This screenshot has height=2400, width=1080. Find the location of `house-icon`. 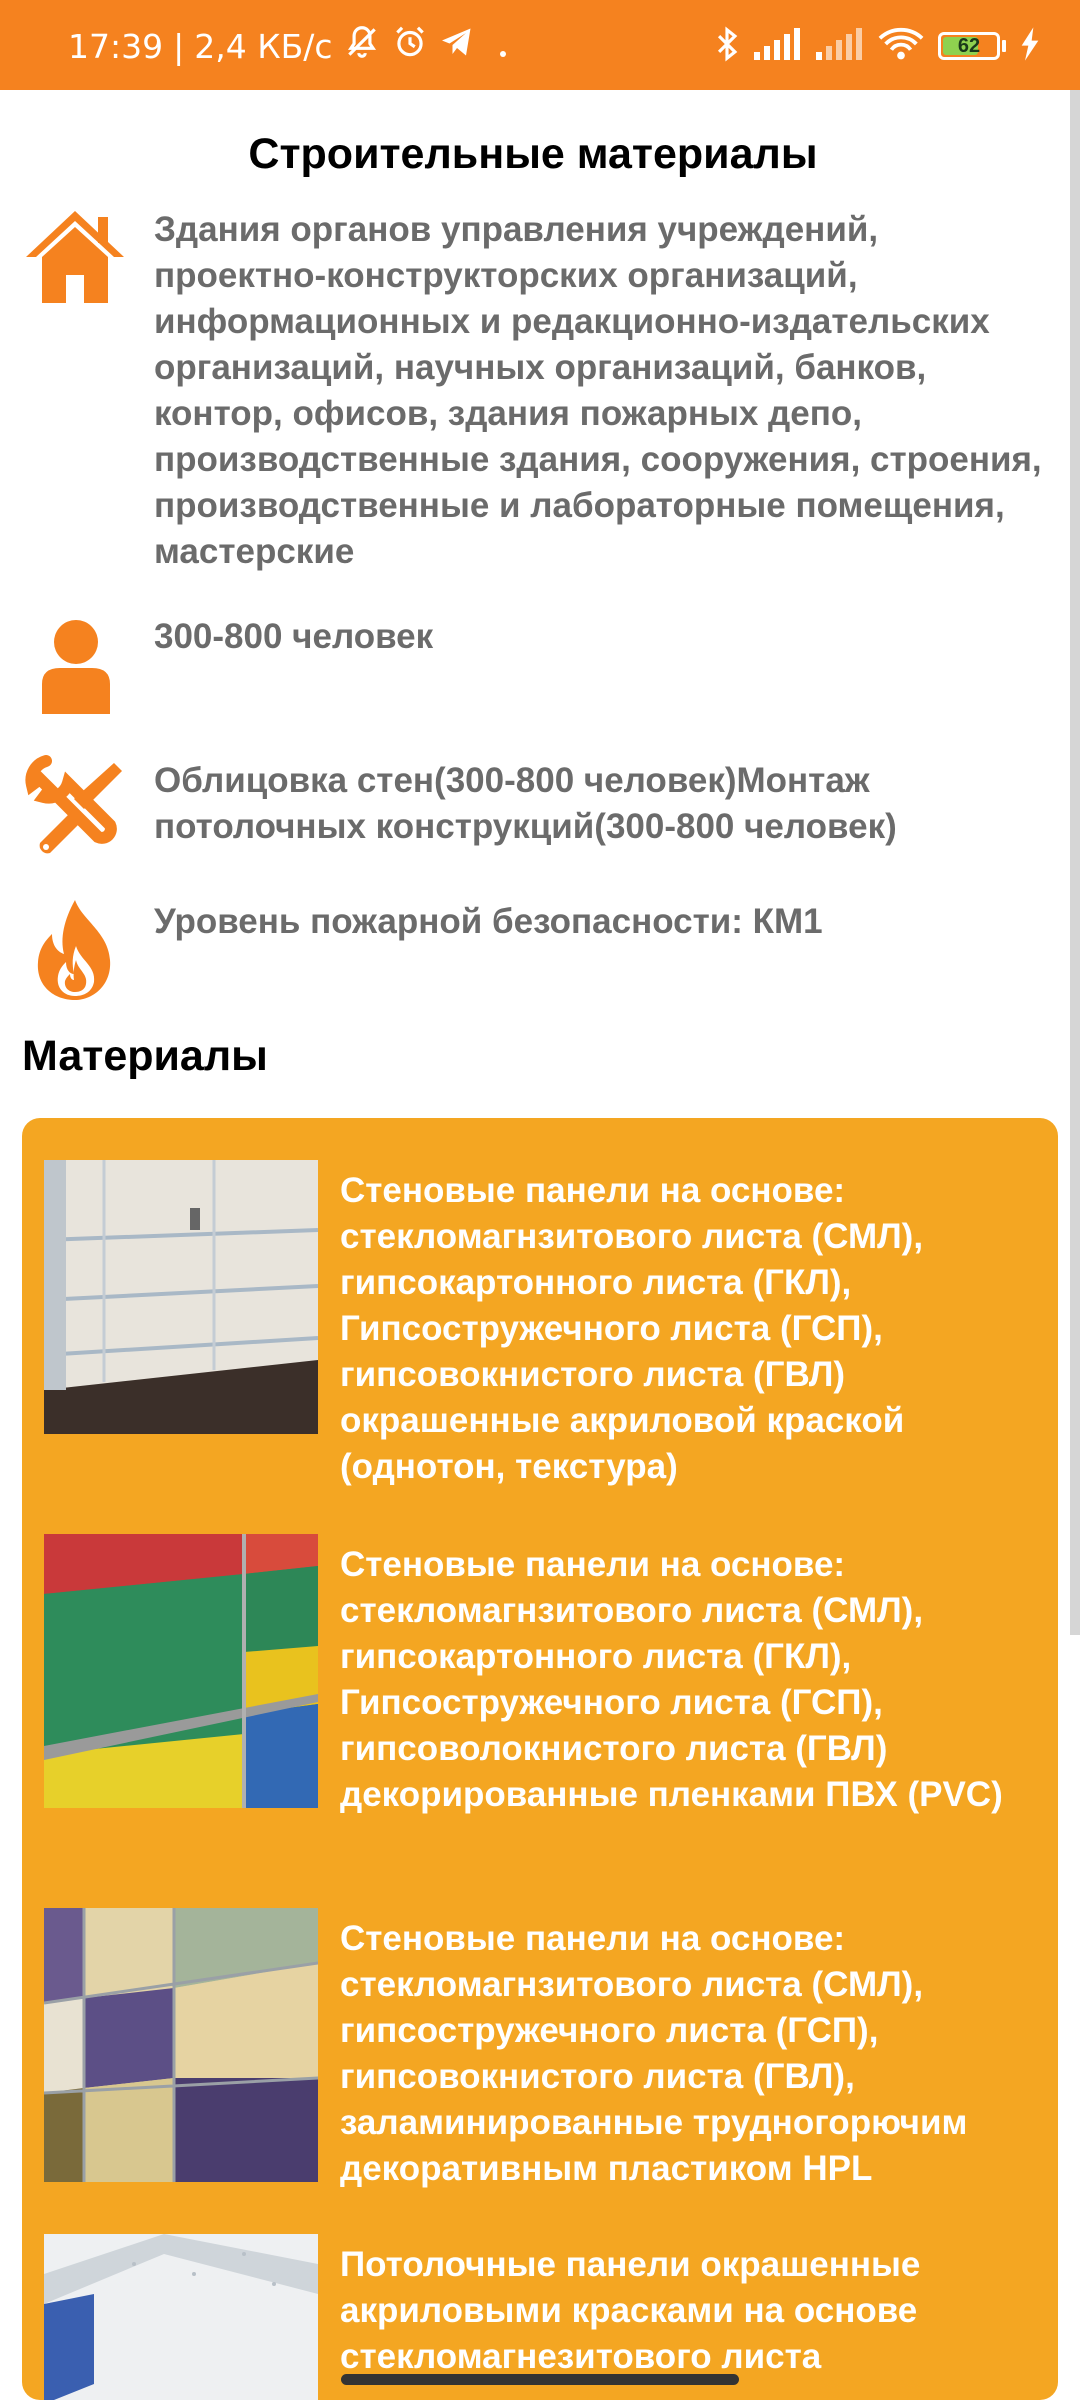

house-icon is located at coordinates (75, 257).